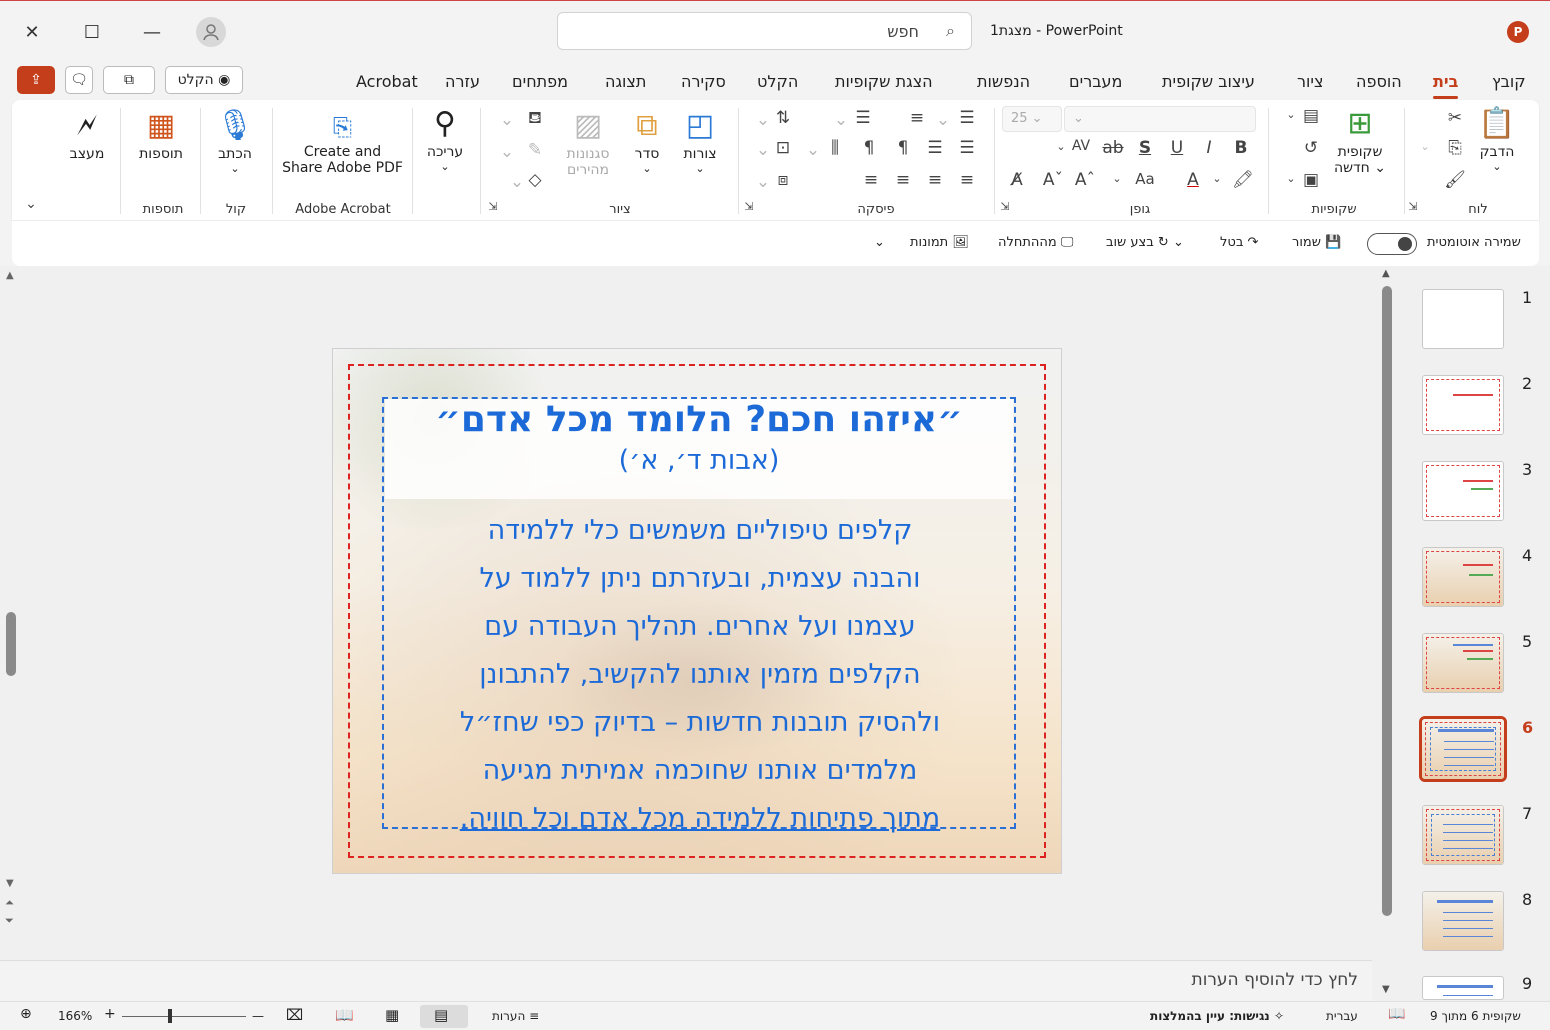  Describe the element at coordinates (863, 118) in the screenshot. I see `line-spacing-icon: ☰` at that location.